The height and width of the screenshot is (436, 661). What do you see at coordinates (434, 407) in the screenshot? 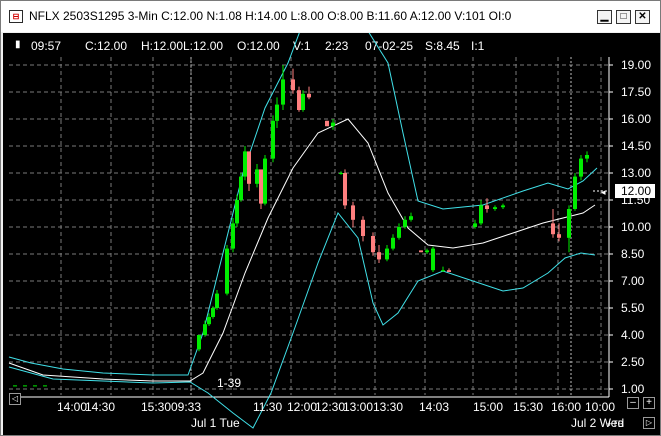
I see `x-axis-label: 14:03` at bounding box center [434, 407].